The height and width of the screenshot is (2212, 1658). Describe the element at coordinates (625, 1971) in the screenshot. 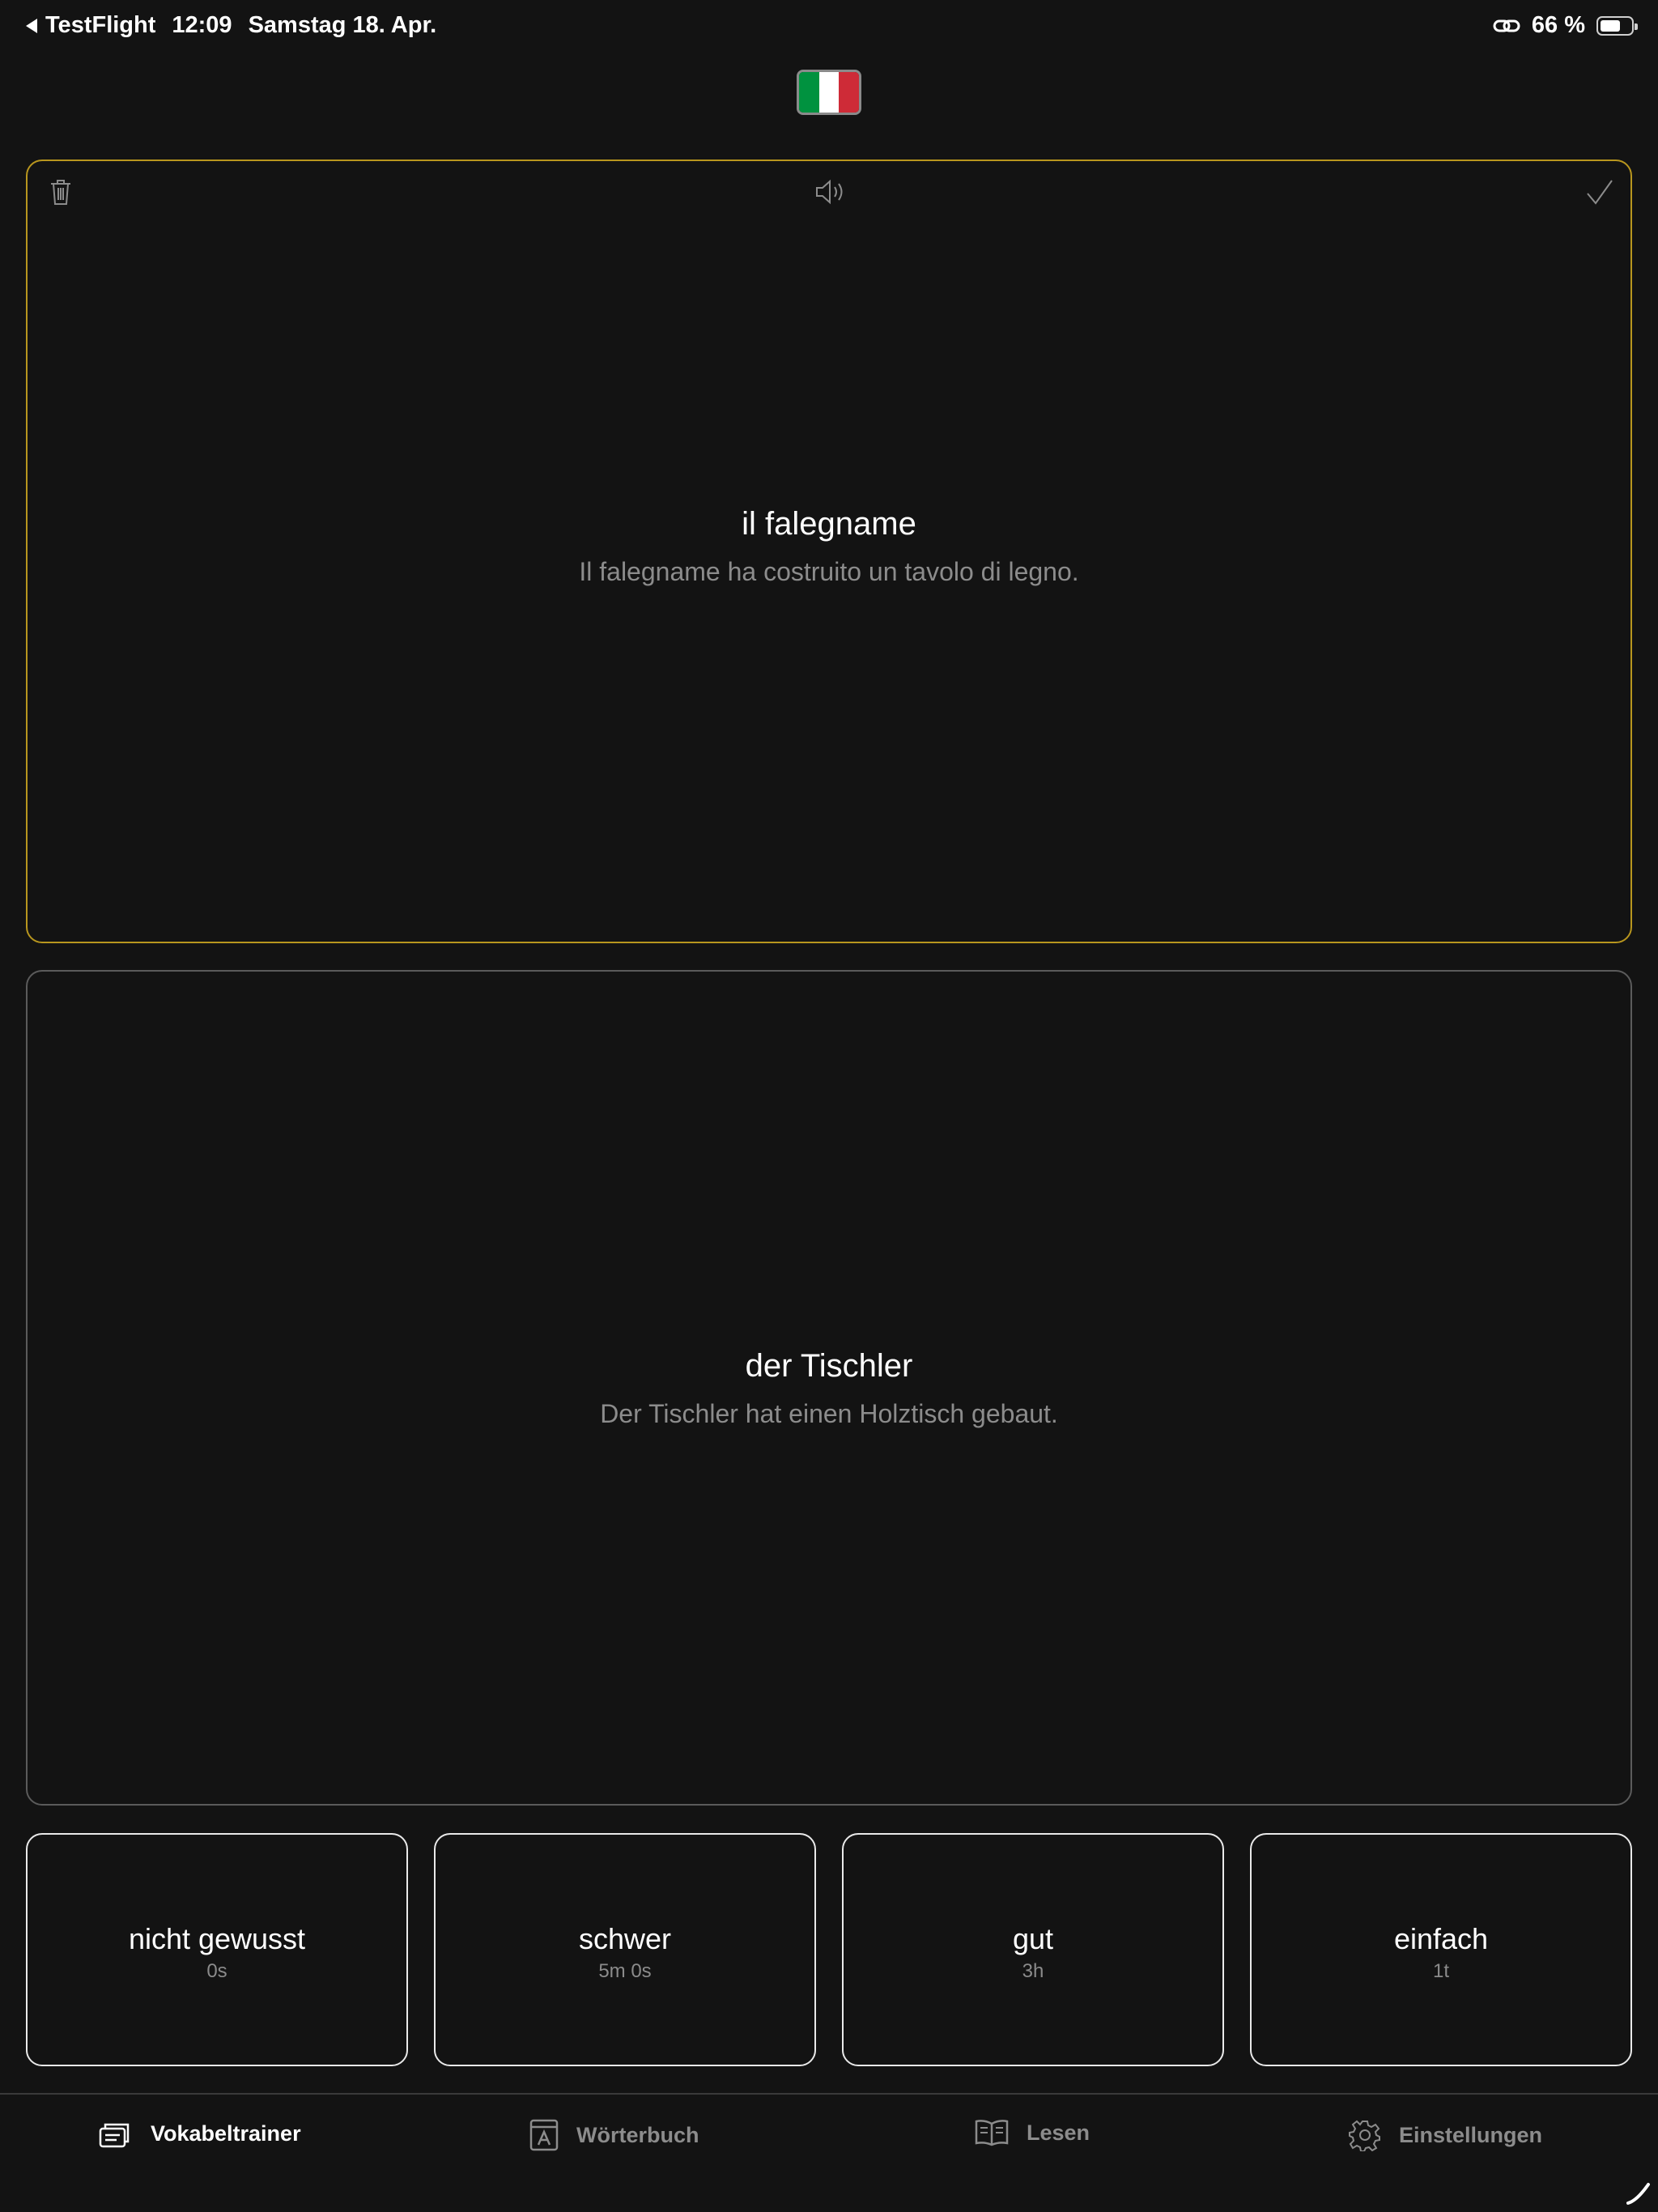

I see `answer-interval: 5m 0s` at that location.